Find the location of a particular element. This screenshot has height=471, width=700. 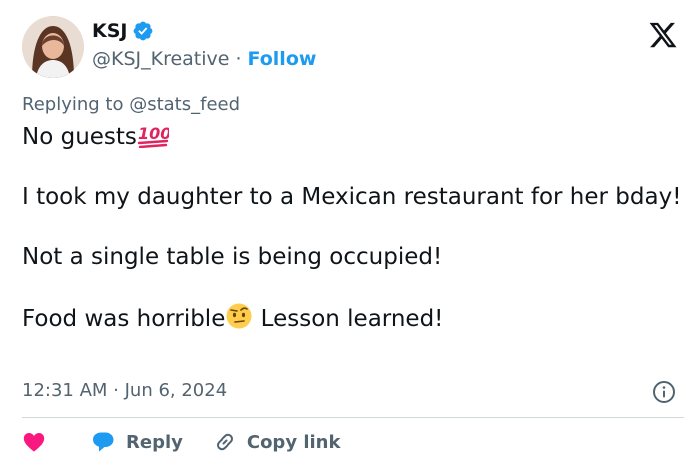

author-name-row: KSJ is located at coordinates (123, 31).